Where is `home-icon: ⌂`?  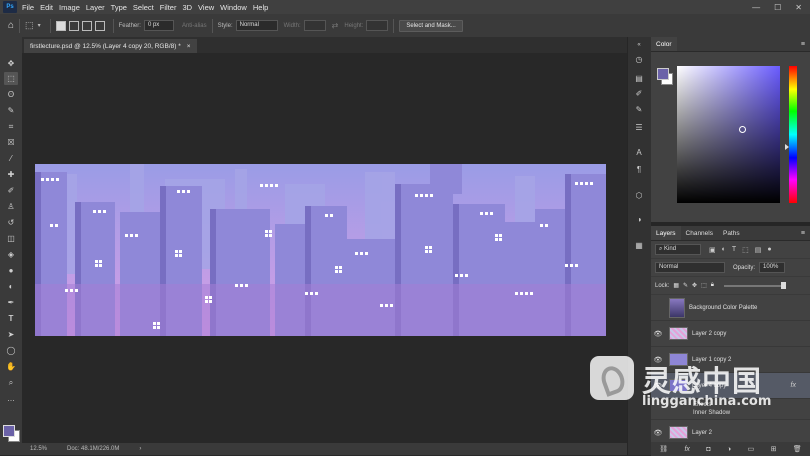
home-icon: ⌂ is located at coordinates (11, 25).